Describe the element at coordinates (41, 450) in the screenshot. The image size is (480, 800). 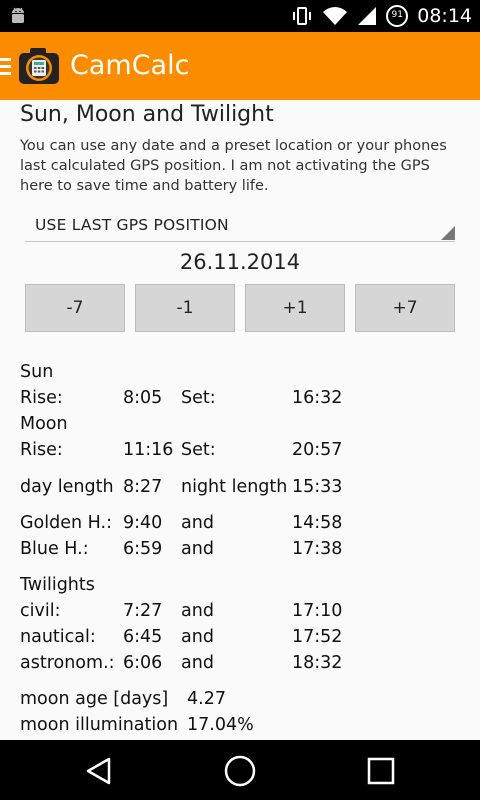
I see `moon-rise-label: Rise:` at that location.